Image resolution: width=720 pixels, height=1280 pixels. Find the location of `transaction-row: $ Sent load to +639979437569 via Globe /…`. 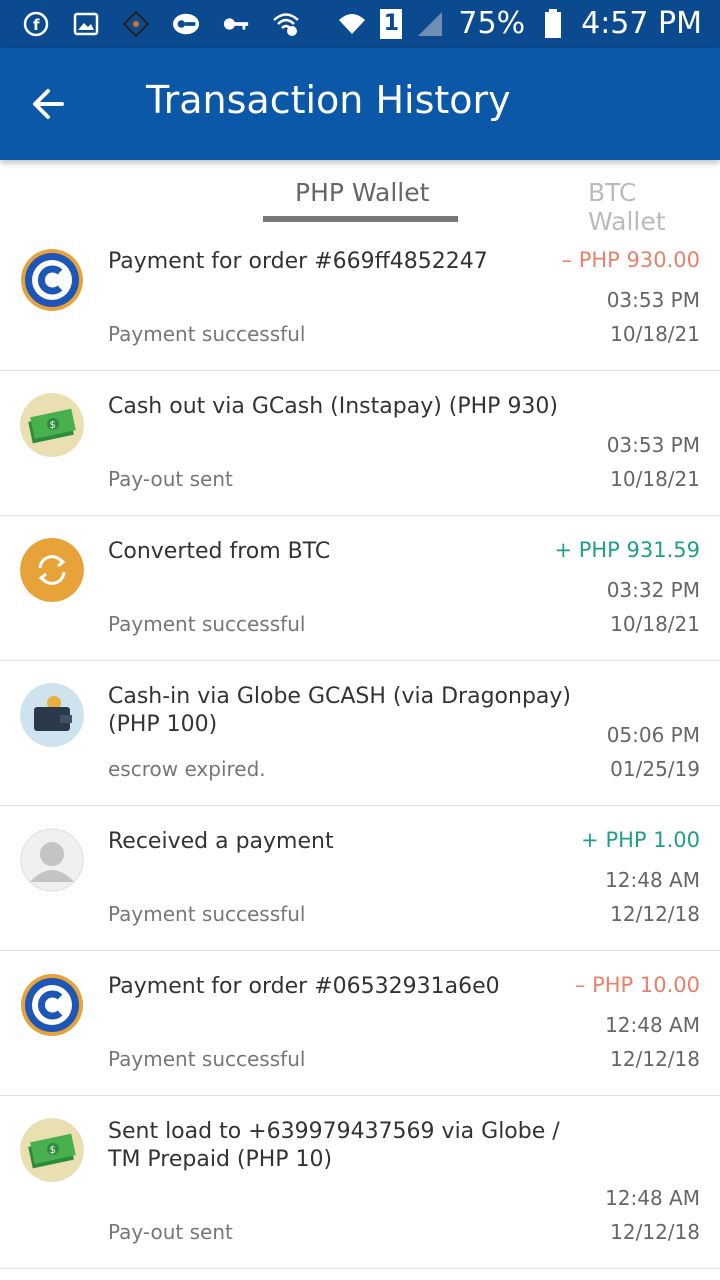

transaction-row: $ Sent load to +639979437569 via Globe /… is located at coordinates (360, 1182).